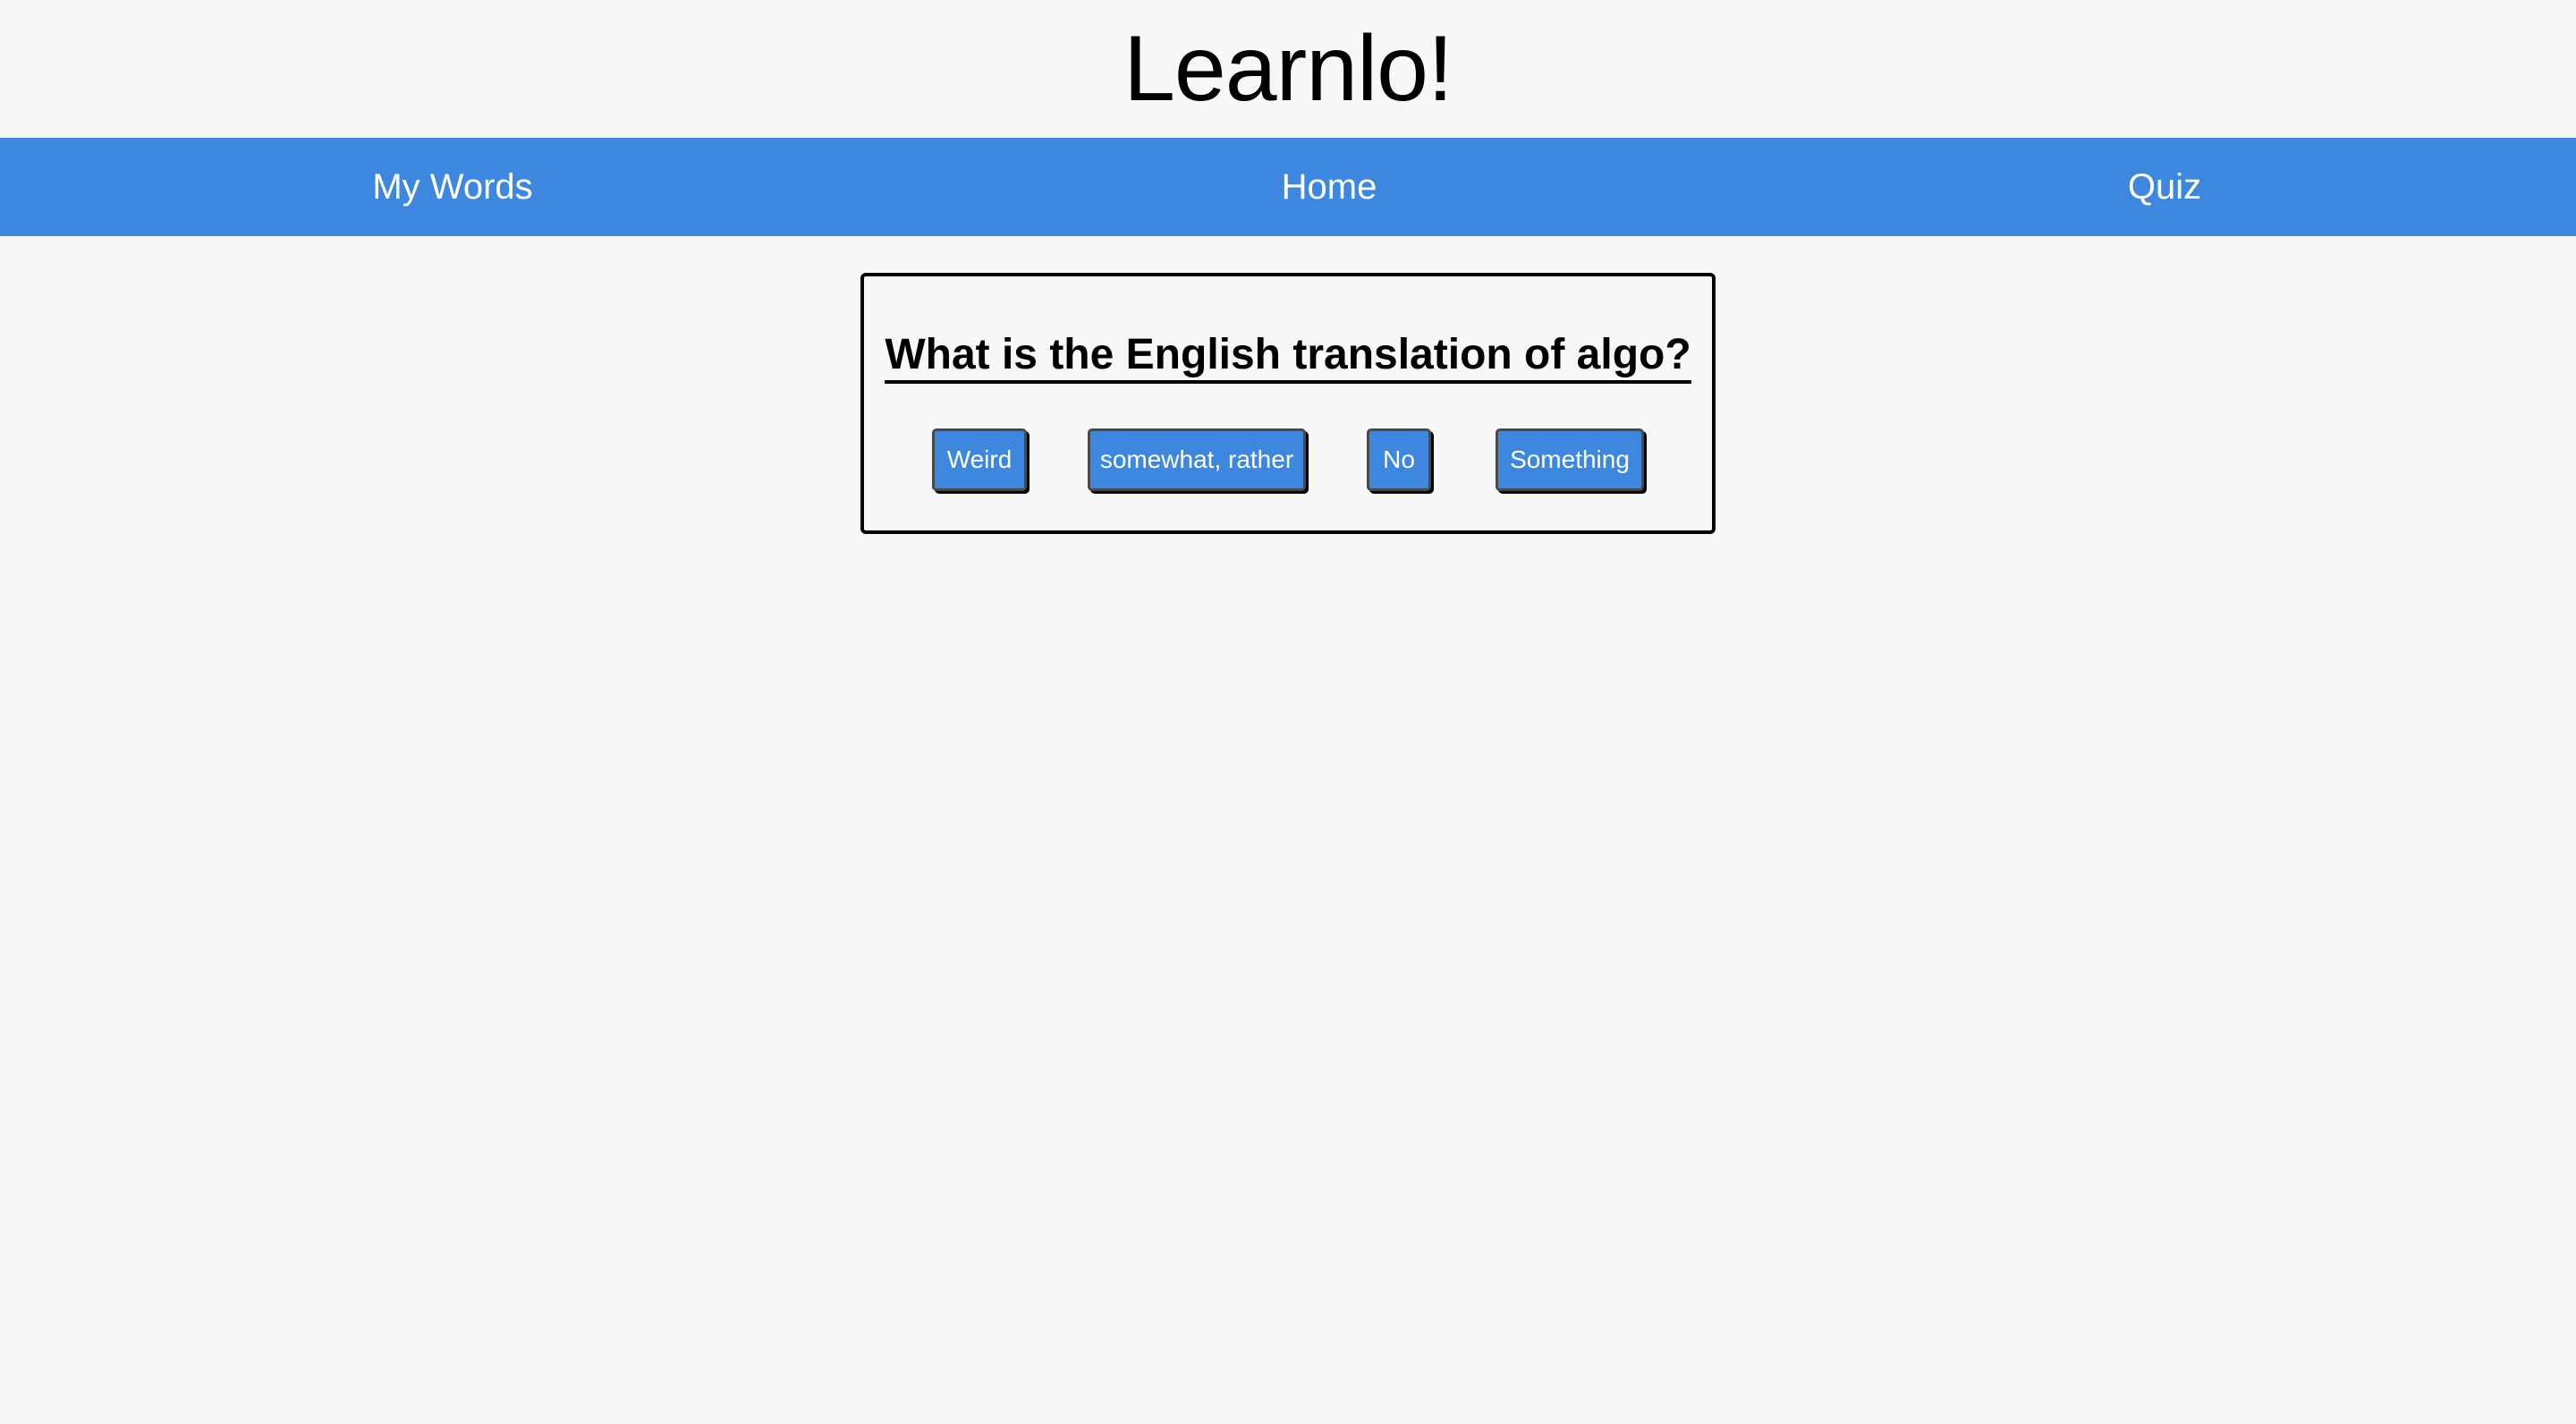 The width and height of the screenshot is (2576, 1424). I want to click on answer-options: Weird somewhat, rather No Something, so click(1288, 459).